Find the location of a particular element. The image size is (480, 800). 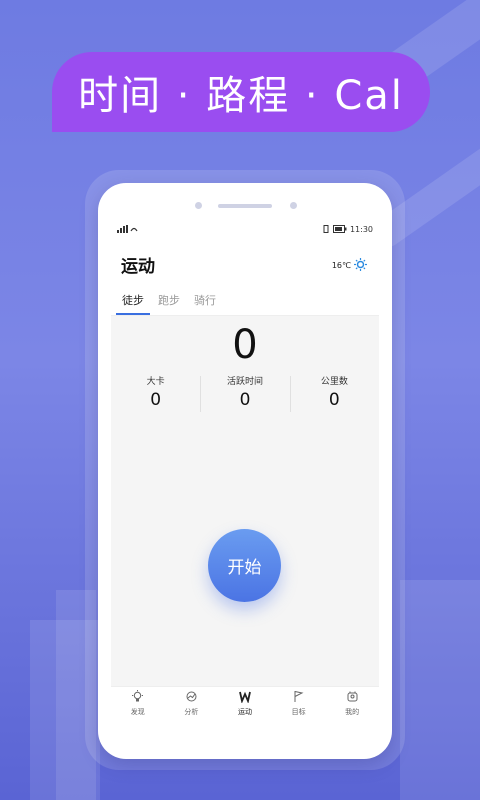

stat-label: 大卡 is located at coordinates (155, 382).